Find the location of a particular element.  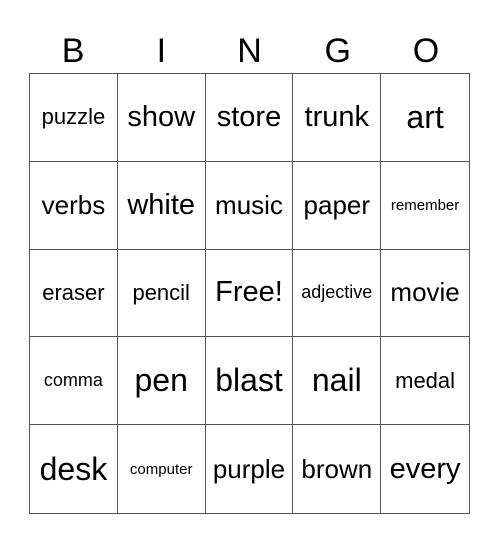

bingo-cell: pen is located at coordinates (161, 381).